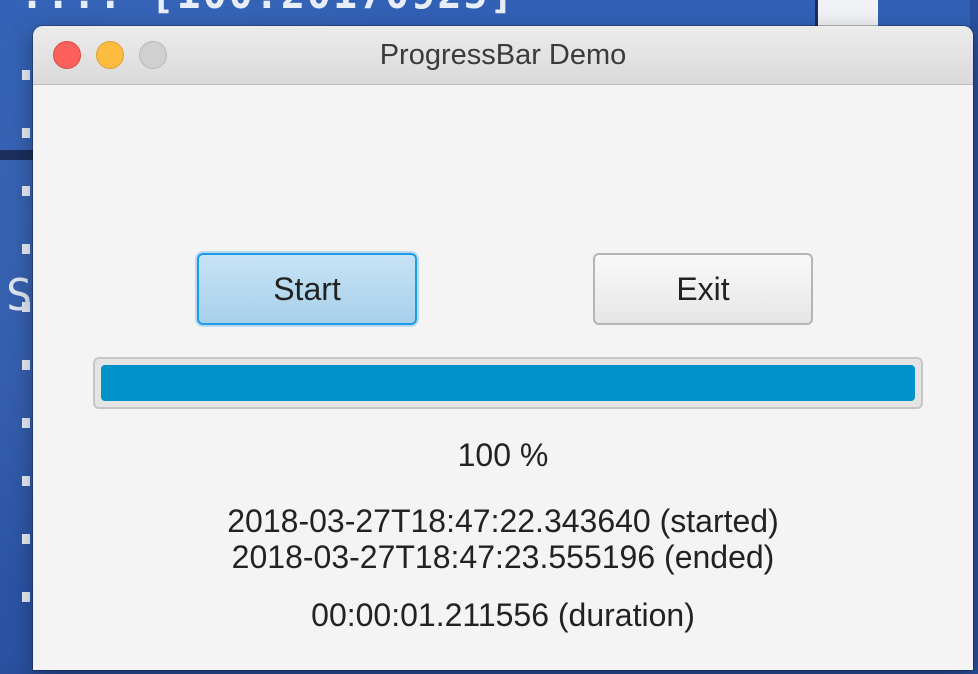 The image size is (978, 674). Describe the element at coordinates (503, 557) in the screenshot. I see `ended-timestamp: 2018-03-27T18:47:23.555196 (ended)` at that location.